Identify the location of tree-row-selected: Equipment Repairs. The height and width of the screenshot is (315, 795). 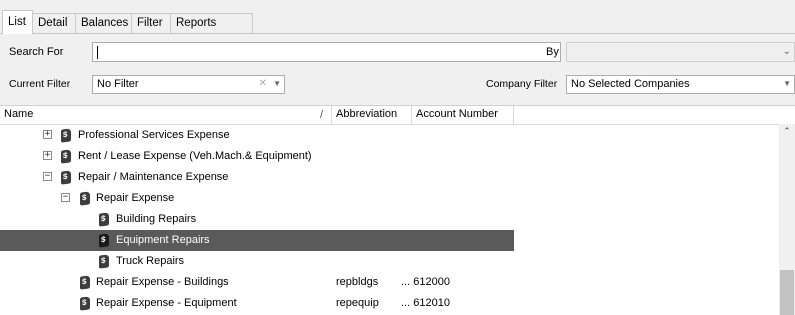
(257, 240).